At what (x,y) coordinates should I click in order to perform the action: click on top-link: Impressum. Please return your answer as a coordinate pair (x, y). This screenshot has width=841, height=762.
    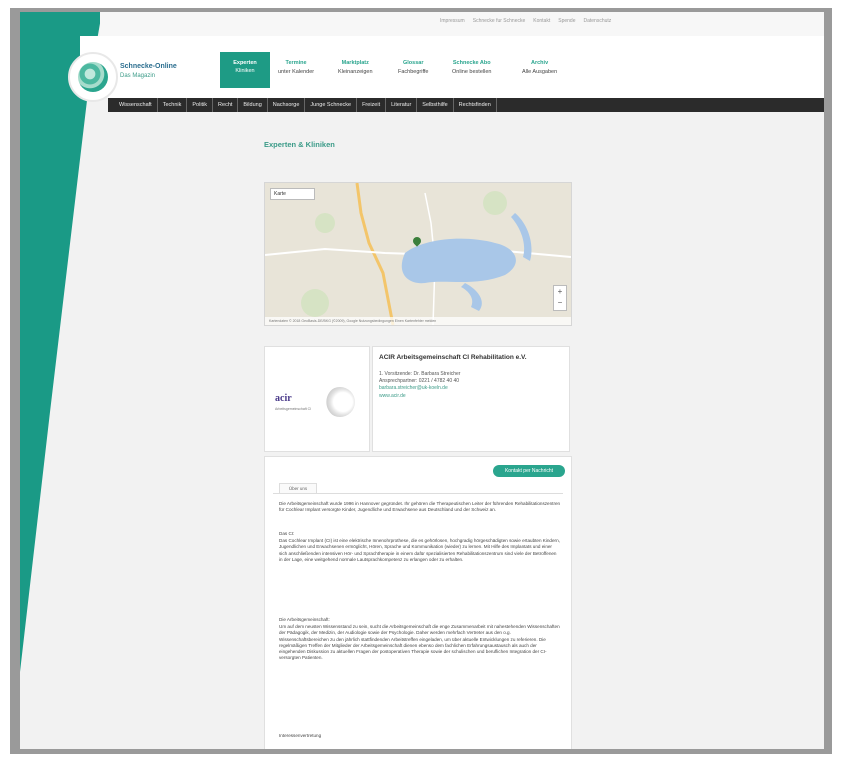
    Looking at the image, I should click on (452, 21).